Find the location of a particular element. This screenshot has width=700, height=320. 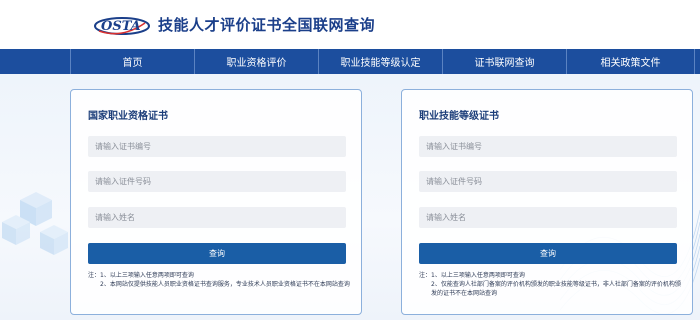

nav-item-qualification-evaluation: 职业资格评价 is located at coordinates (257, 61).